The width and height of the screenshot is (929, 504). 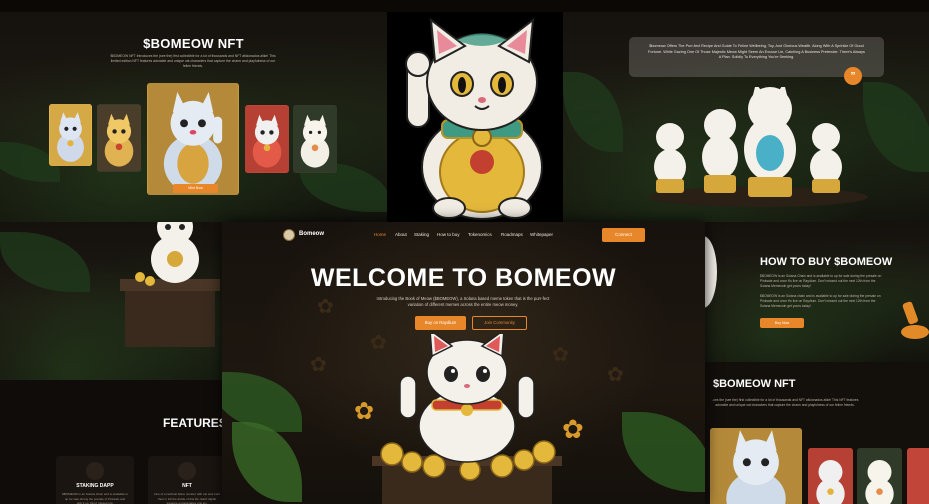 I want to click on hero-title: WELCOME TO BOMEOW, so click(x=463, y=278).